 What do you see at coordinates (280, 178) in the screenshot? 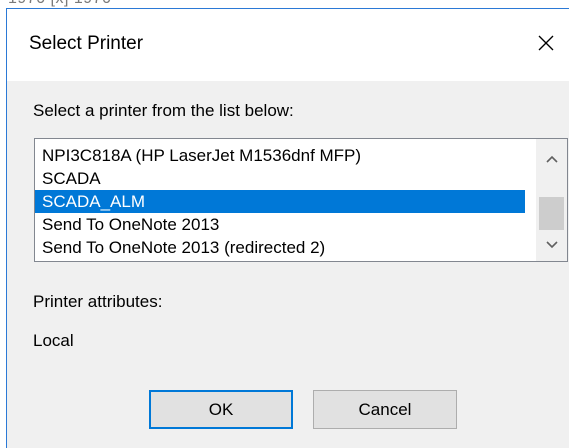
I see `printer-list-item: SCADA` at bounding box center [280, 178].